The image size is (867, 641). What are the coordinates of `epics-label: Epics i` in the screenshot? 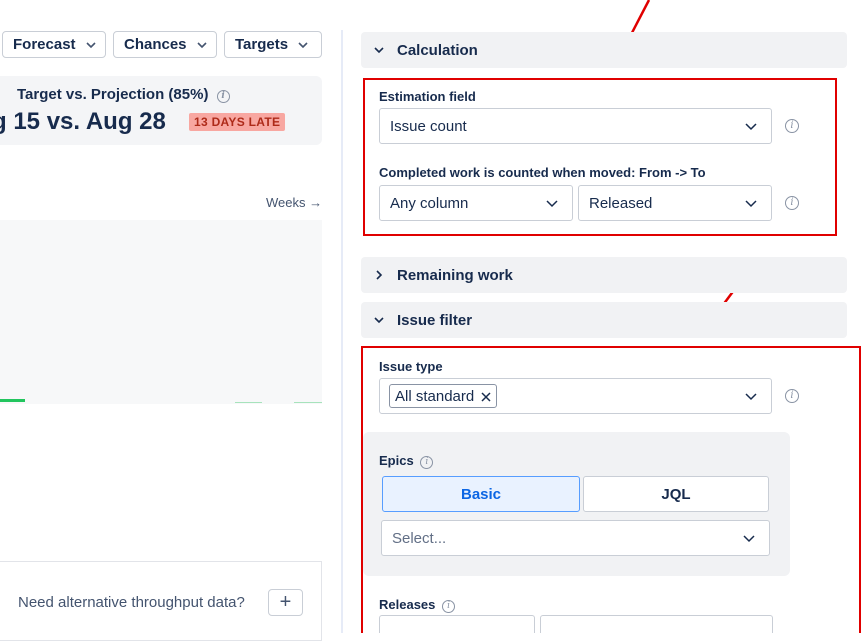 It's located at (406, 461).